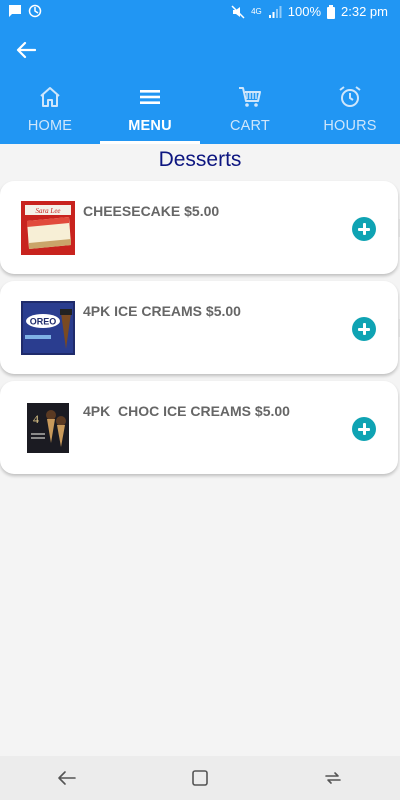 The width and height of the screenshot is (400, 800). I want to click on system-home-button, so click(200, 778).